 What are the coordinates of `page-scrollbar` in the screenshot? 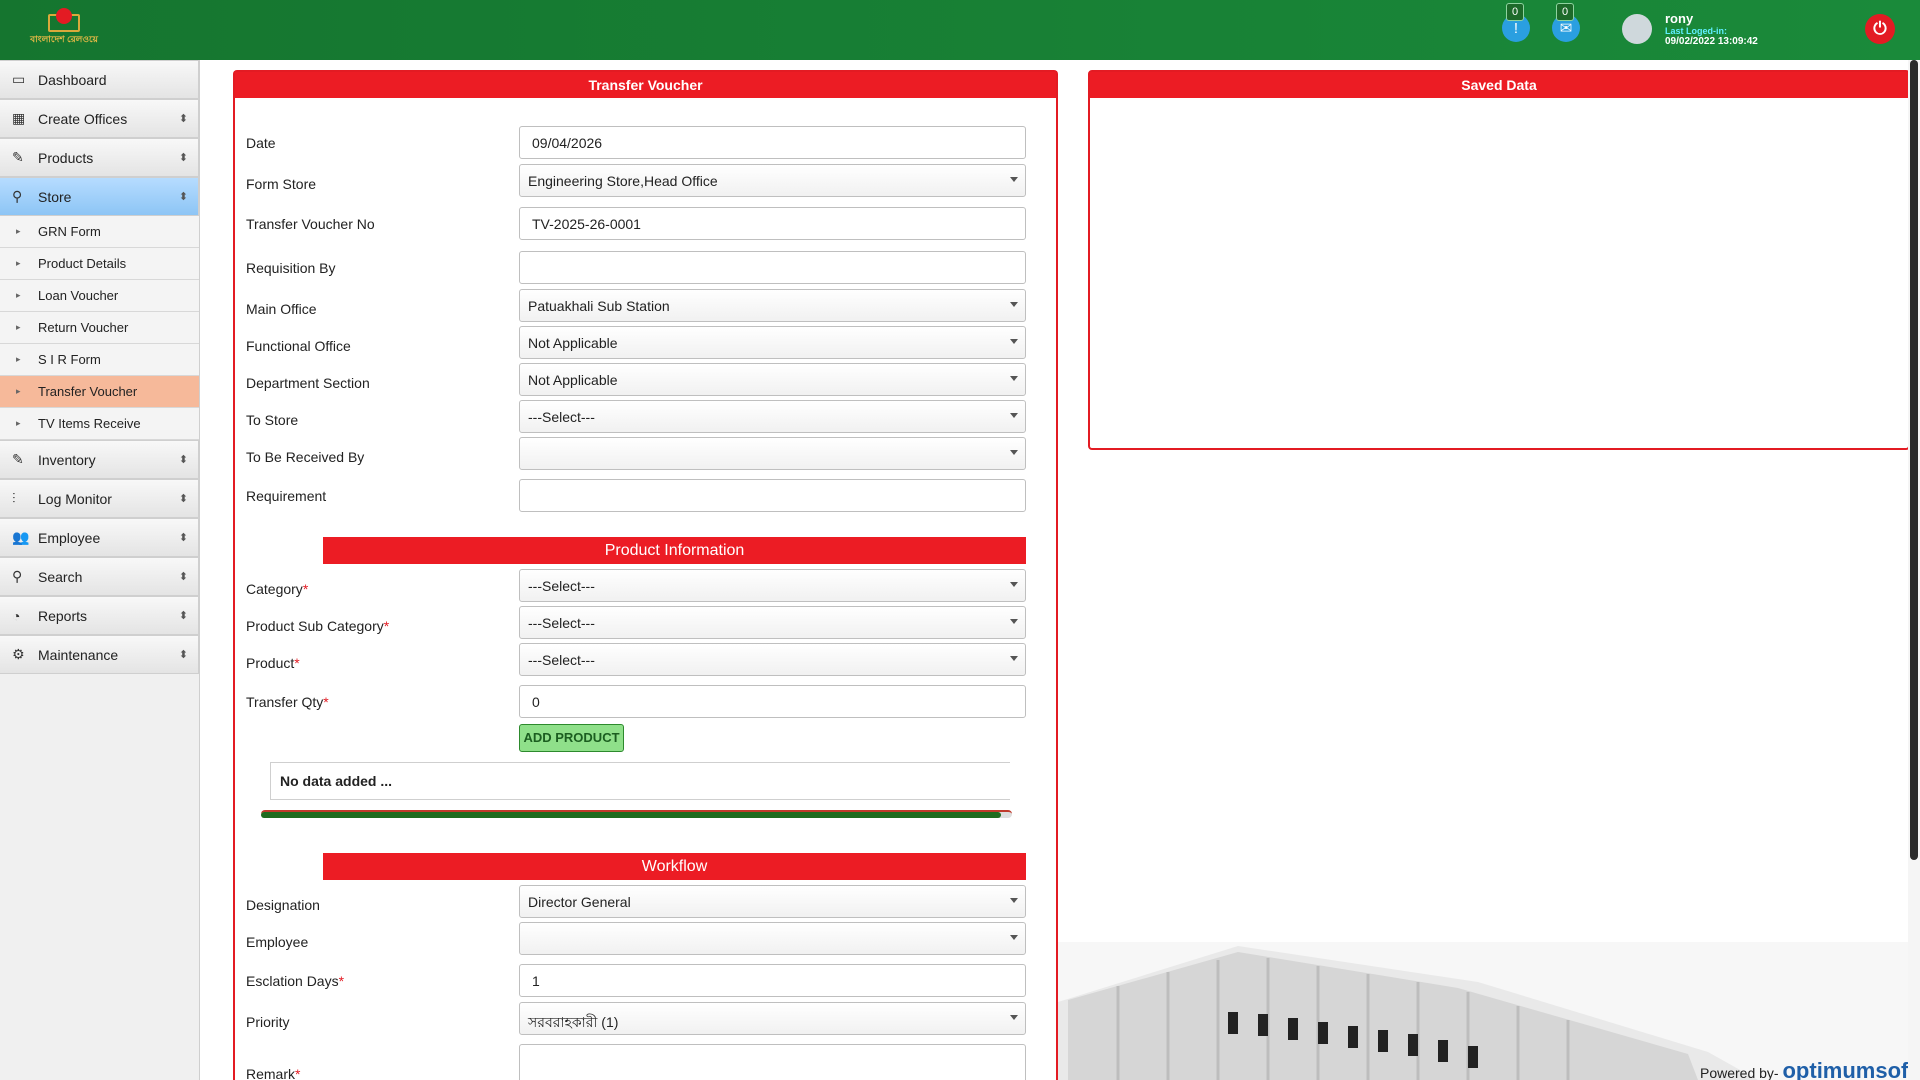 It's located at (1914, 570).